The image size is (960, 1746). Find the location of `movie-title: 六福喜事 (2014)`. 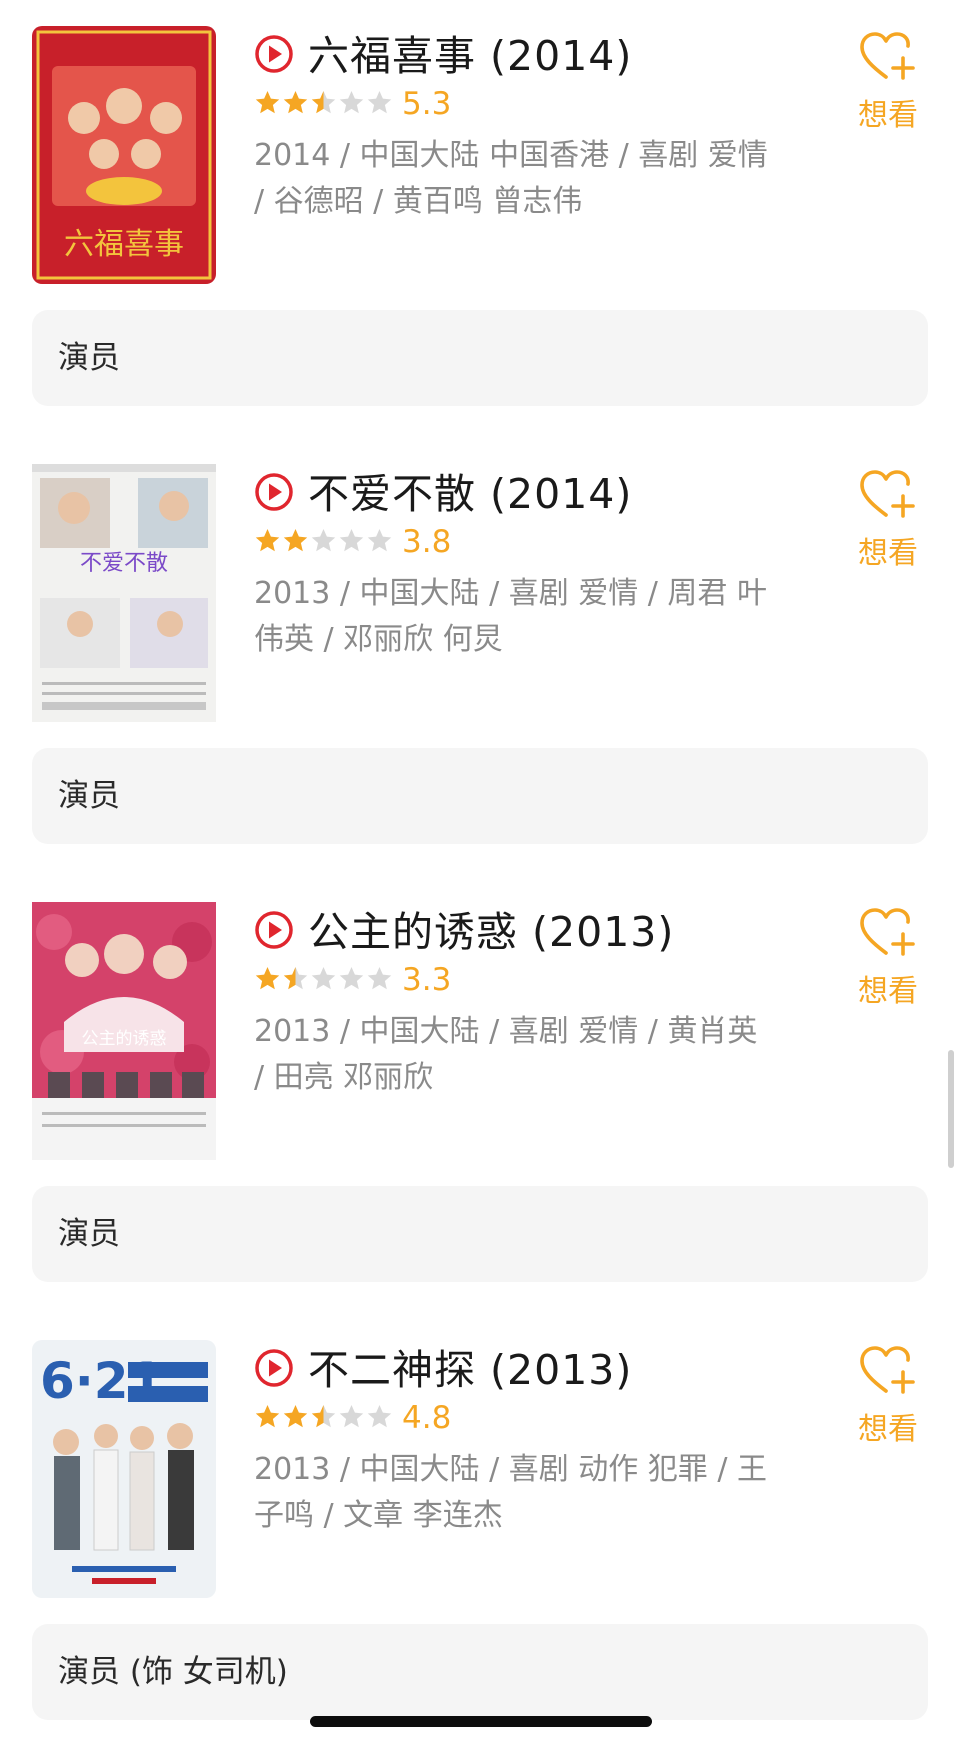

movie-title: 六福喜事 (2014) is located at coordinates (470, 52).